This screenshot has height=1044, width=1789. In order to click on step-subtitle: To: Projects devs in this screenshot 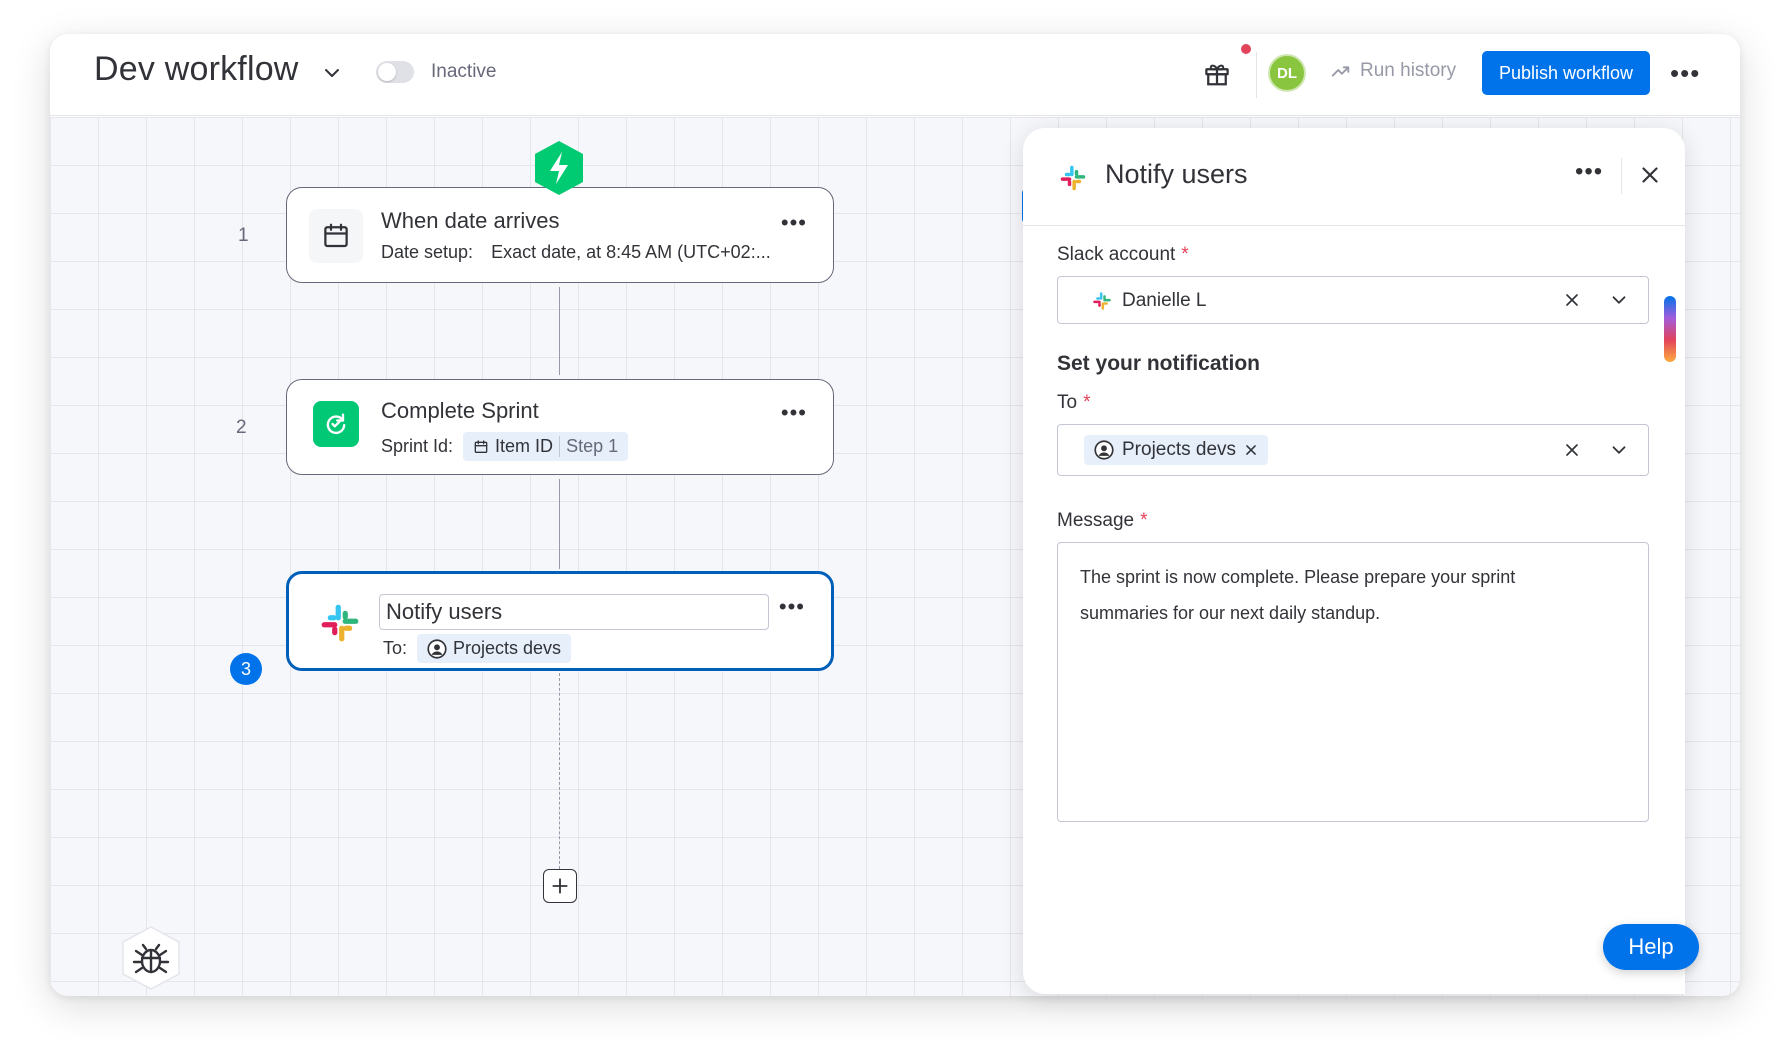, I will do `click(477, 648)`.